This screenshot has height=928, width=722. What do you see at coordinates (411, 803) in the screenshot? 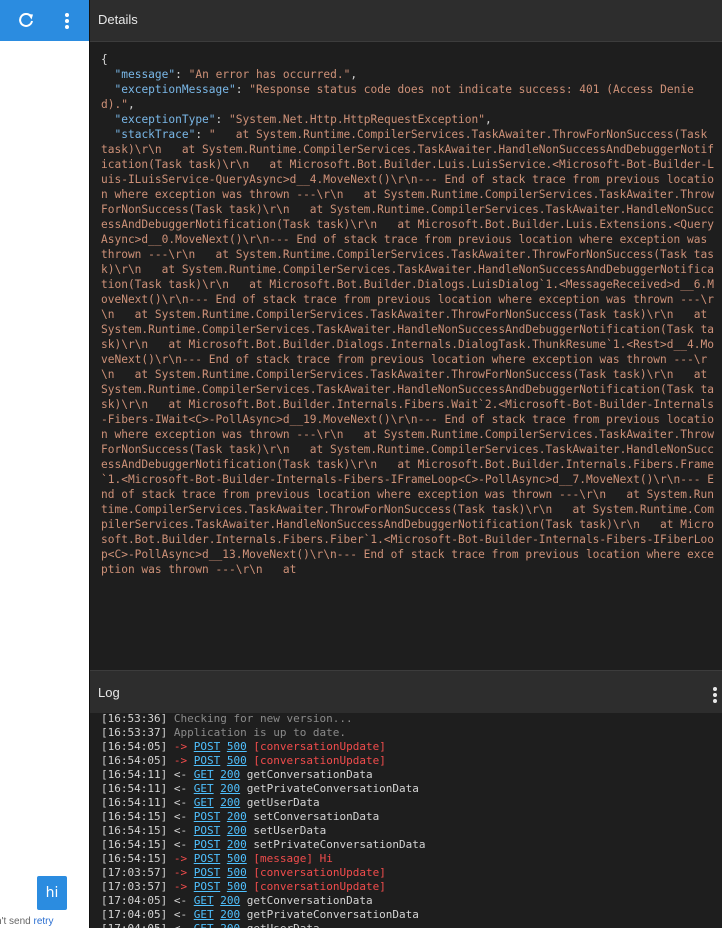
I see `log-entry: [16:54:11] <- GET 200 getUserData` at bounding box center [411, 803].